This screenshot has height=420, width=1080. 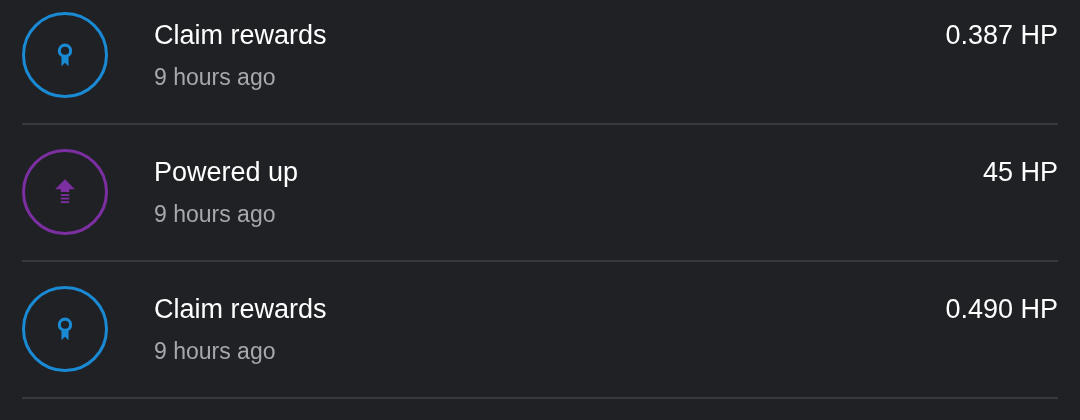 I want to click on transaction-amount: 45 HP, so click(x=1020, y=172).